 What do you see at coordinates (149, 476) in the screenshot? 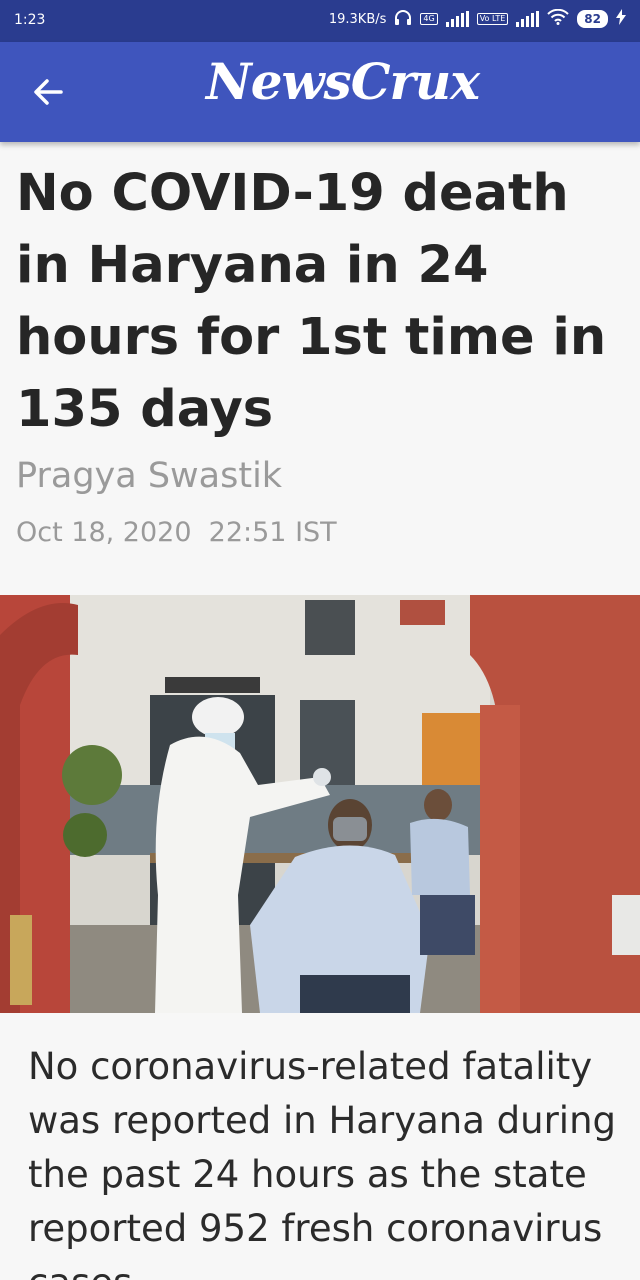
I see `article-author: Pragya Swastik` at bounding box center [149, 476].